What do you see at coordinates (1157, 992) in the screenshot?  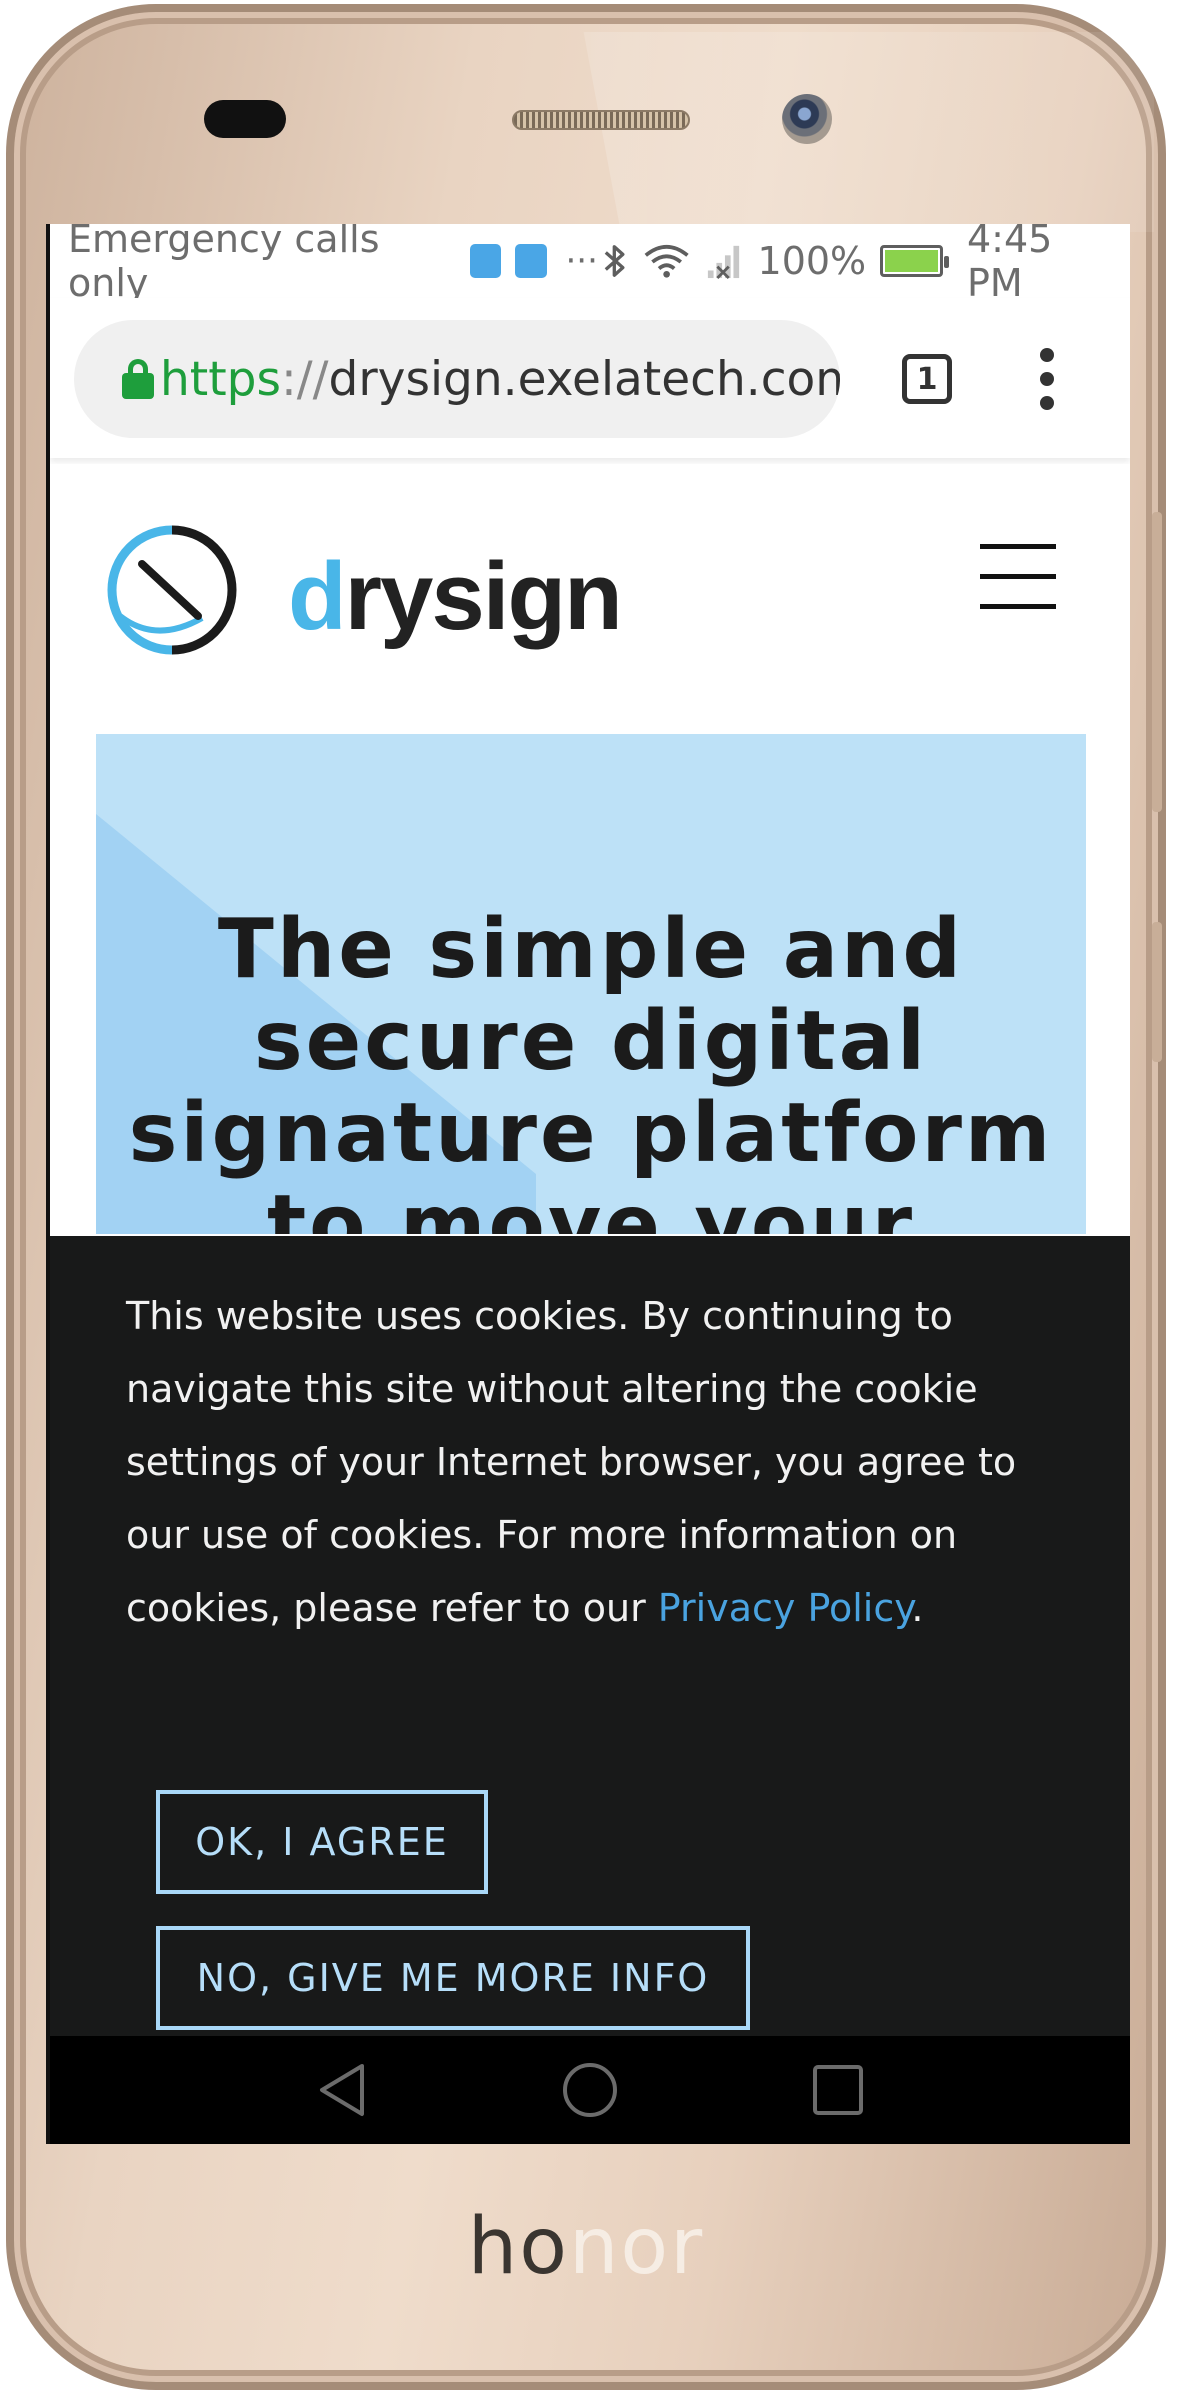 I see `power-button` at bounding box center [1157, 992].